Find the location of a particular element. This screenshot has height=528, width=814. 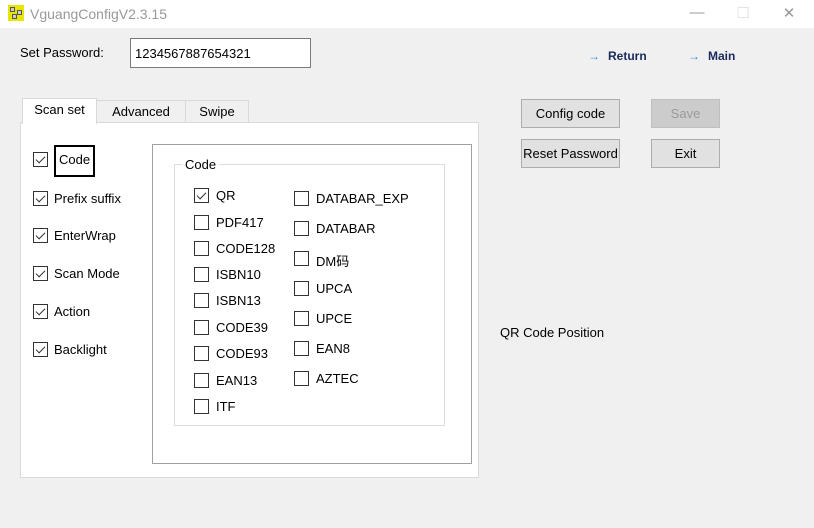

code-type-label: ISBN10 is located at coordinates (238, 274).